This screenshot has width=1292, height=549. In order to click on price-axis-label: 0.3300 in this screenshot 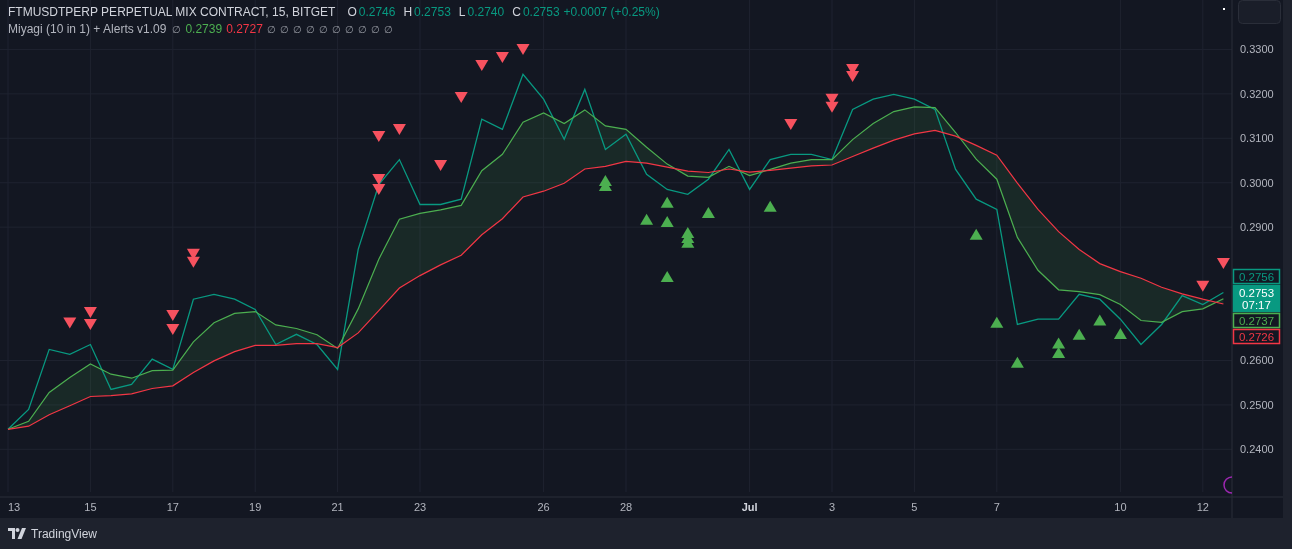, I will do `click(1257, 49)`.